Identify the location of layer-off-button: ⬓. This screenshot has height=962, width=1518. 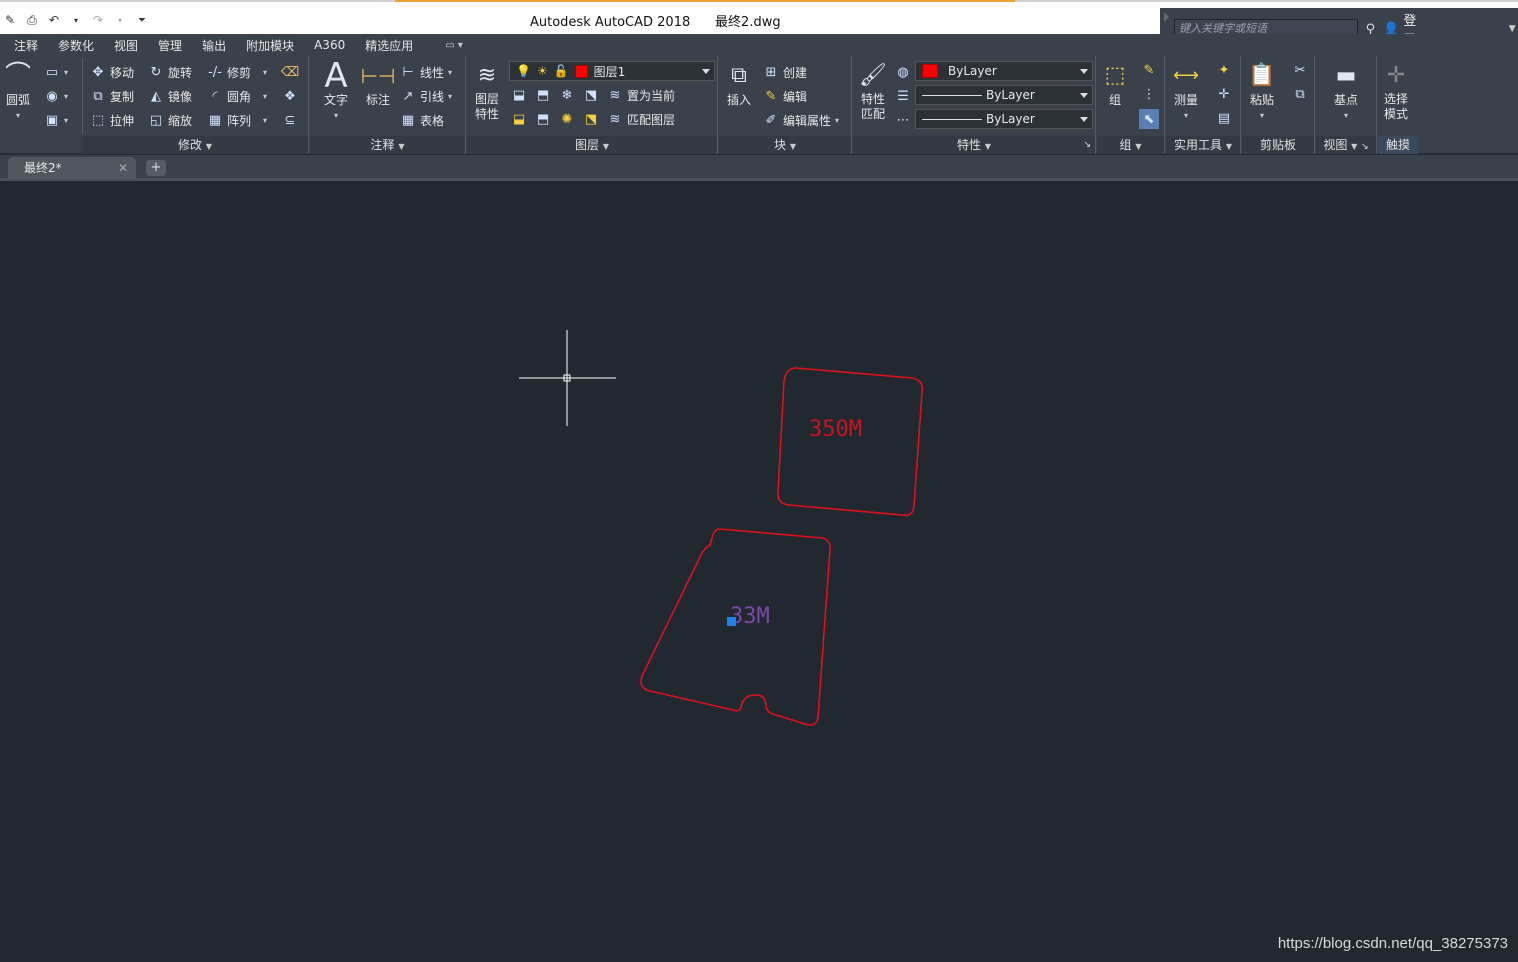
(519, 95).